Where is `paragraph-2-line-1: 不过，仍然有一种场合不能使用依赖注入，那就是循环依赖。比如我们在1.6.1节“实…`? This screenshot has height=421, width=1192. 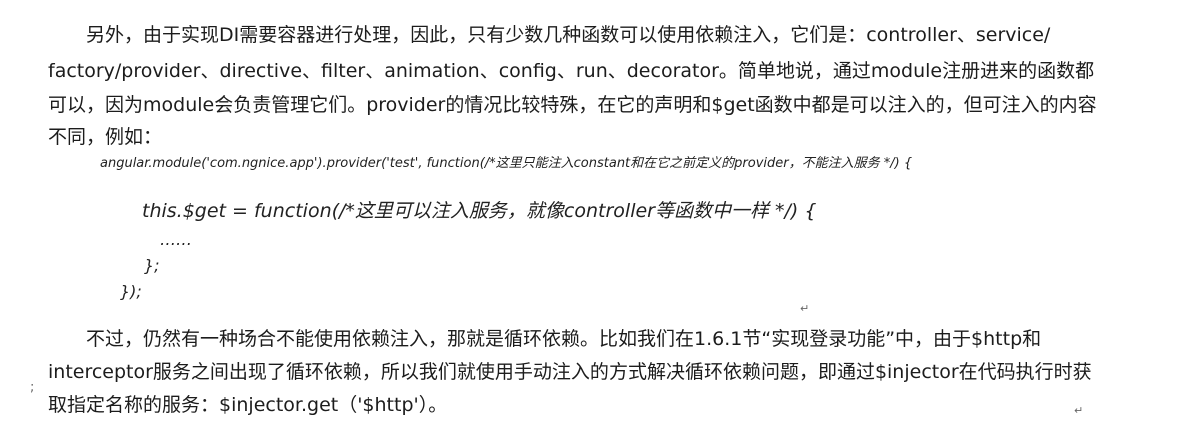
paragraph-2-line-1: 不过，仍然有一种场合不能使用依赖注入，那就是循环依赖。比如我们在1.6.1节“实… is located at coordinates (564, 339).